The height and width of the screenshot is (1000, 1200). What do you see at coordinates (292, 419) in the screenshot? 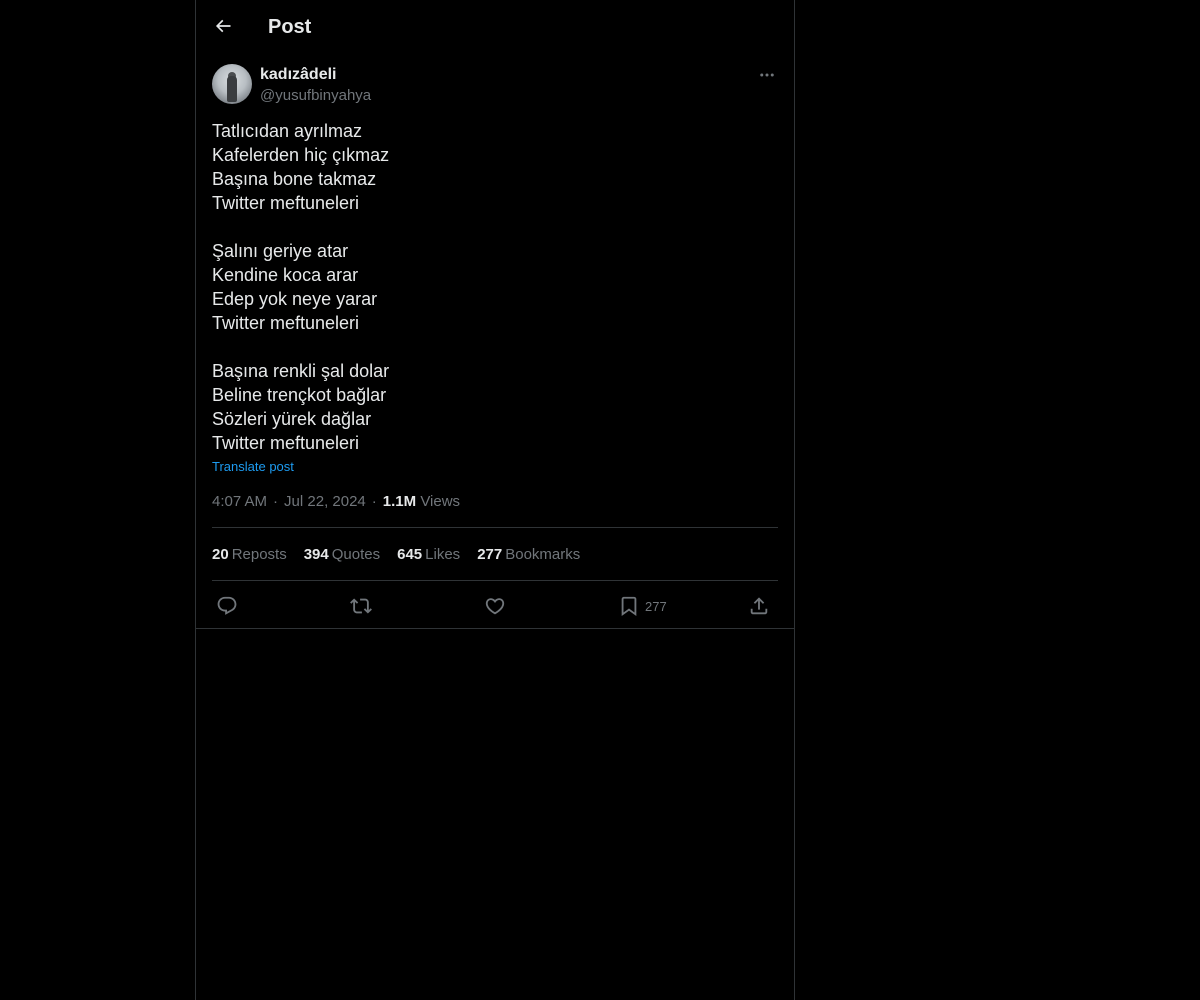
I see `post-line: Sözleri yürek dağlar` at bounding box center [292, 419].